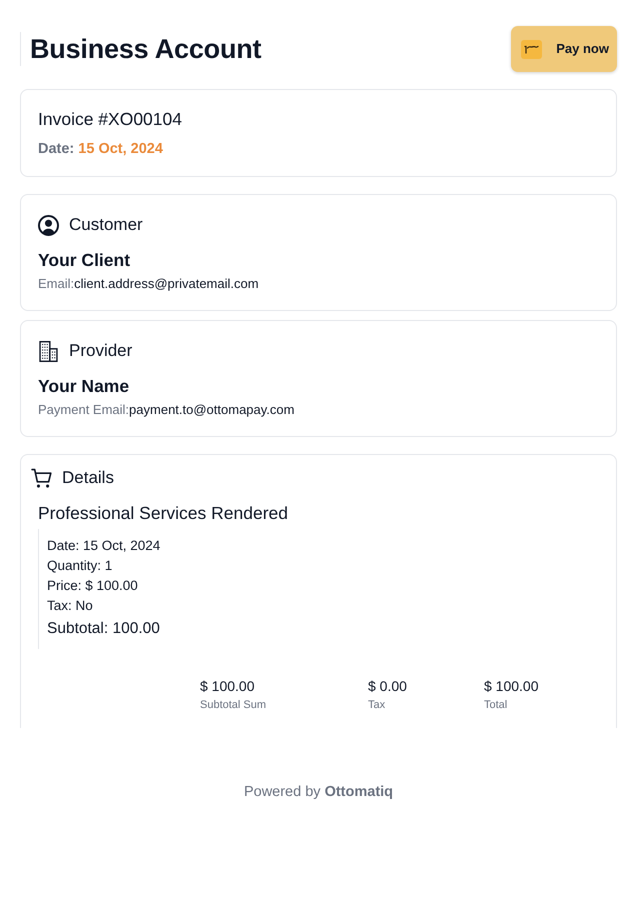 The image size is (639, 909). What do you see at coordinates (211, 409) in the screenshot?
I see `email-address: payment.to@ottomapay.com` at bounding box center [211, 409].